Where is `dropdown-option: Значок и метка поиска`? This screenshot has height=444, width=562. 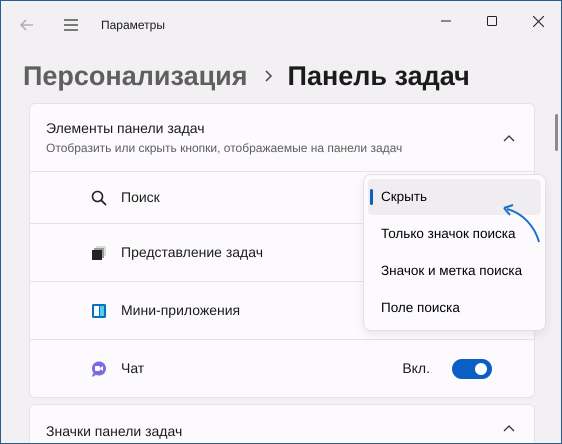
dropdown-option: Значок и метка поиска is located at coordinates (454, 271).